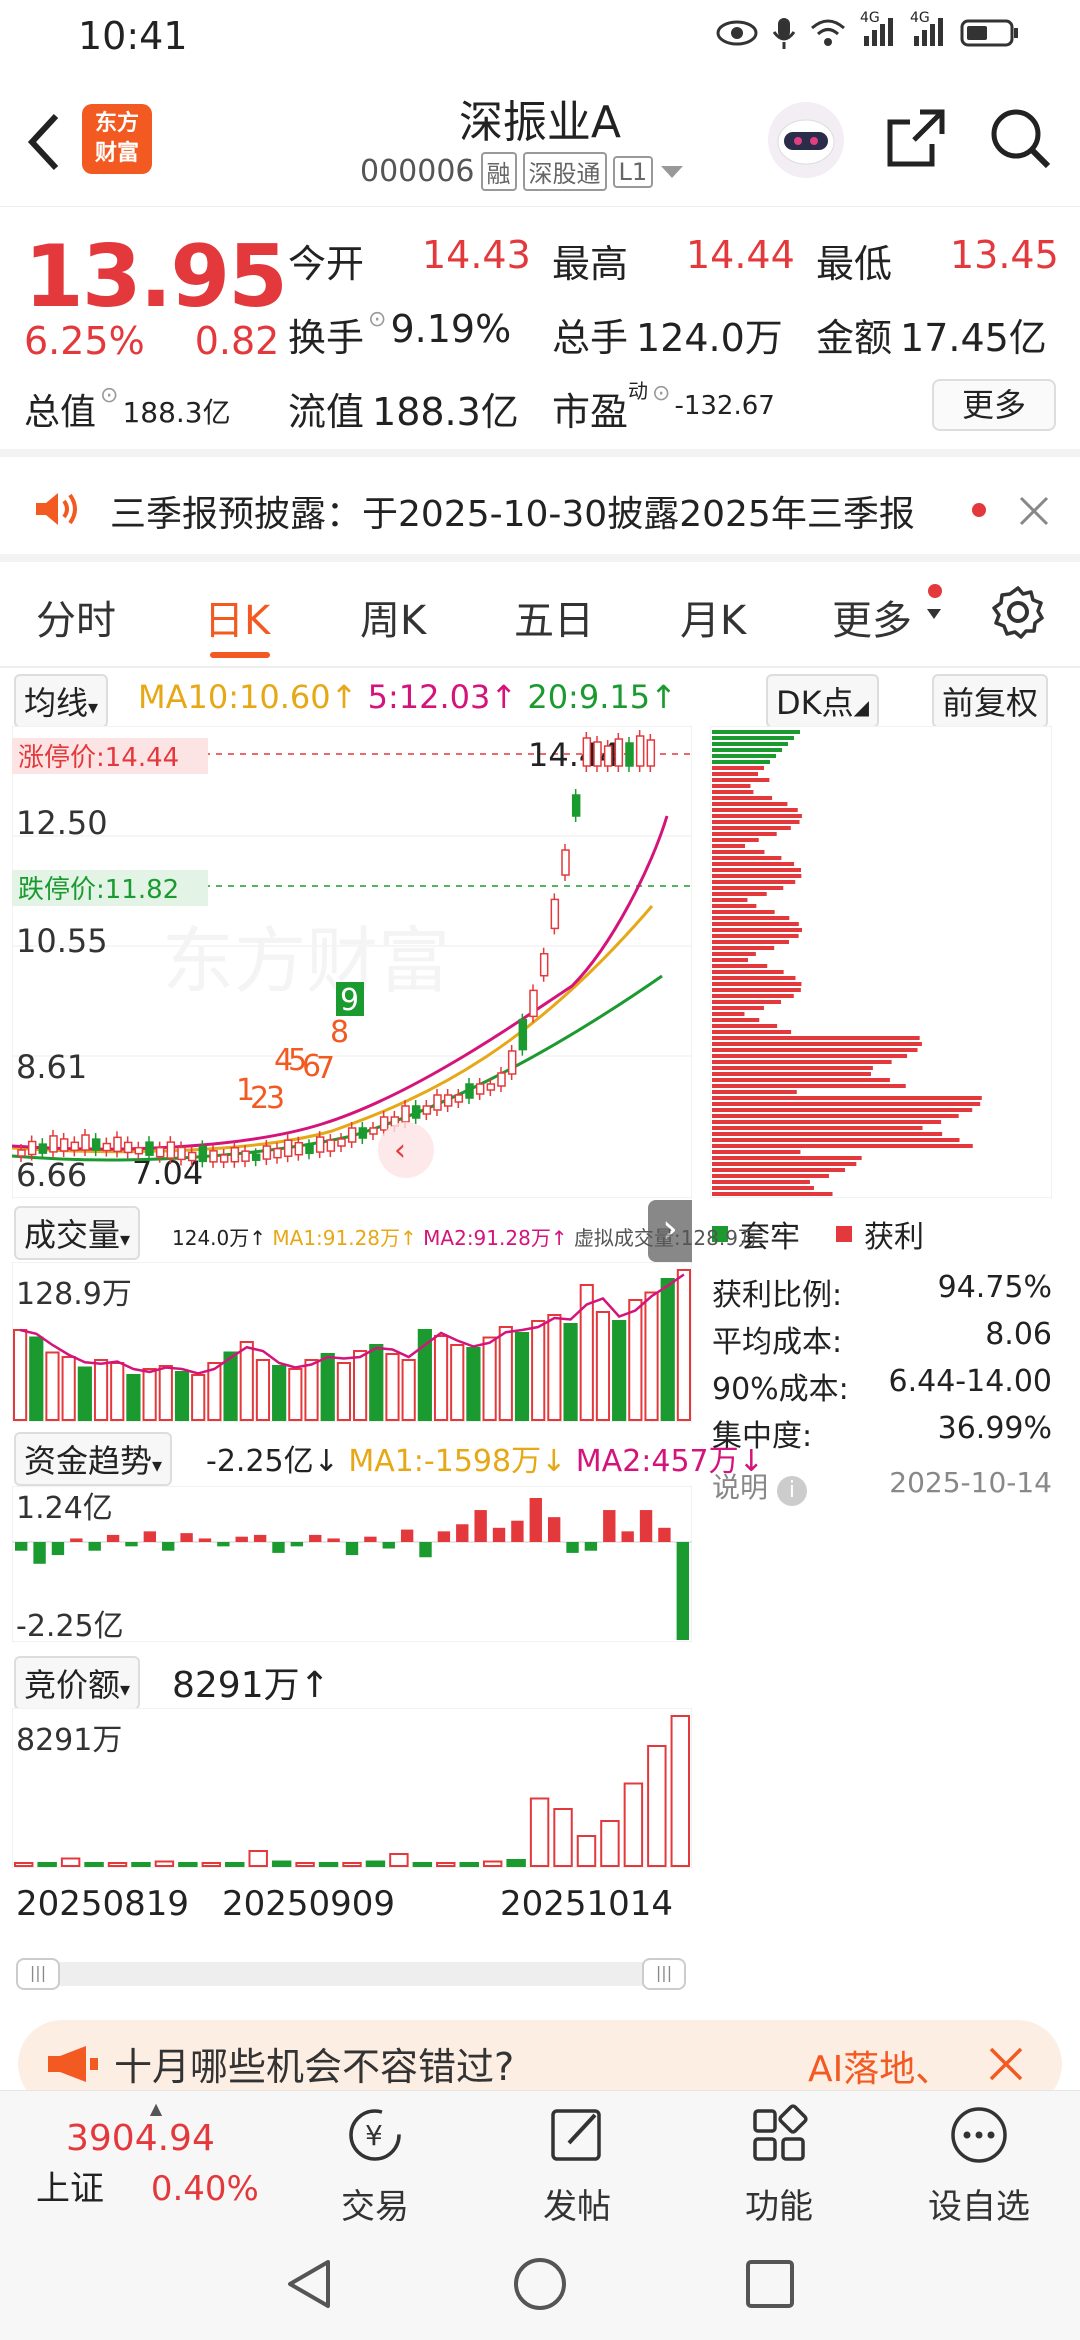 The width and height of the screenshot is (1080, 2340). I want to click on index-ticker: ▲ 3904.94 上证 0.40%, so click(156, 2154).